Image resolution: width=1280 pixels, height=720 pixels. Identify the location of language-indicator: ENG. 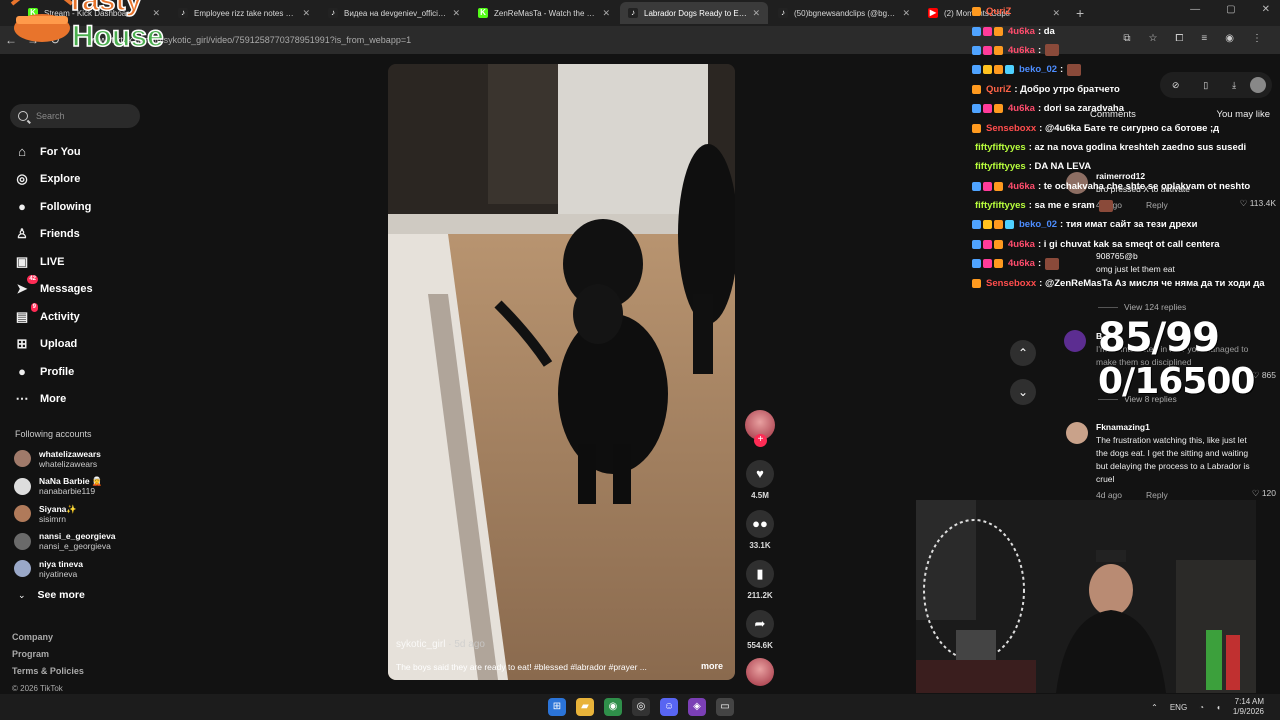
(1178, 707).